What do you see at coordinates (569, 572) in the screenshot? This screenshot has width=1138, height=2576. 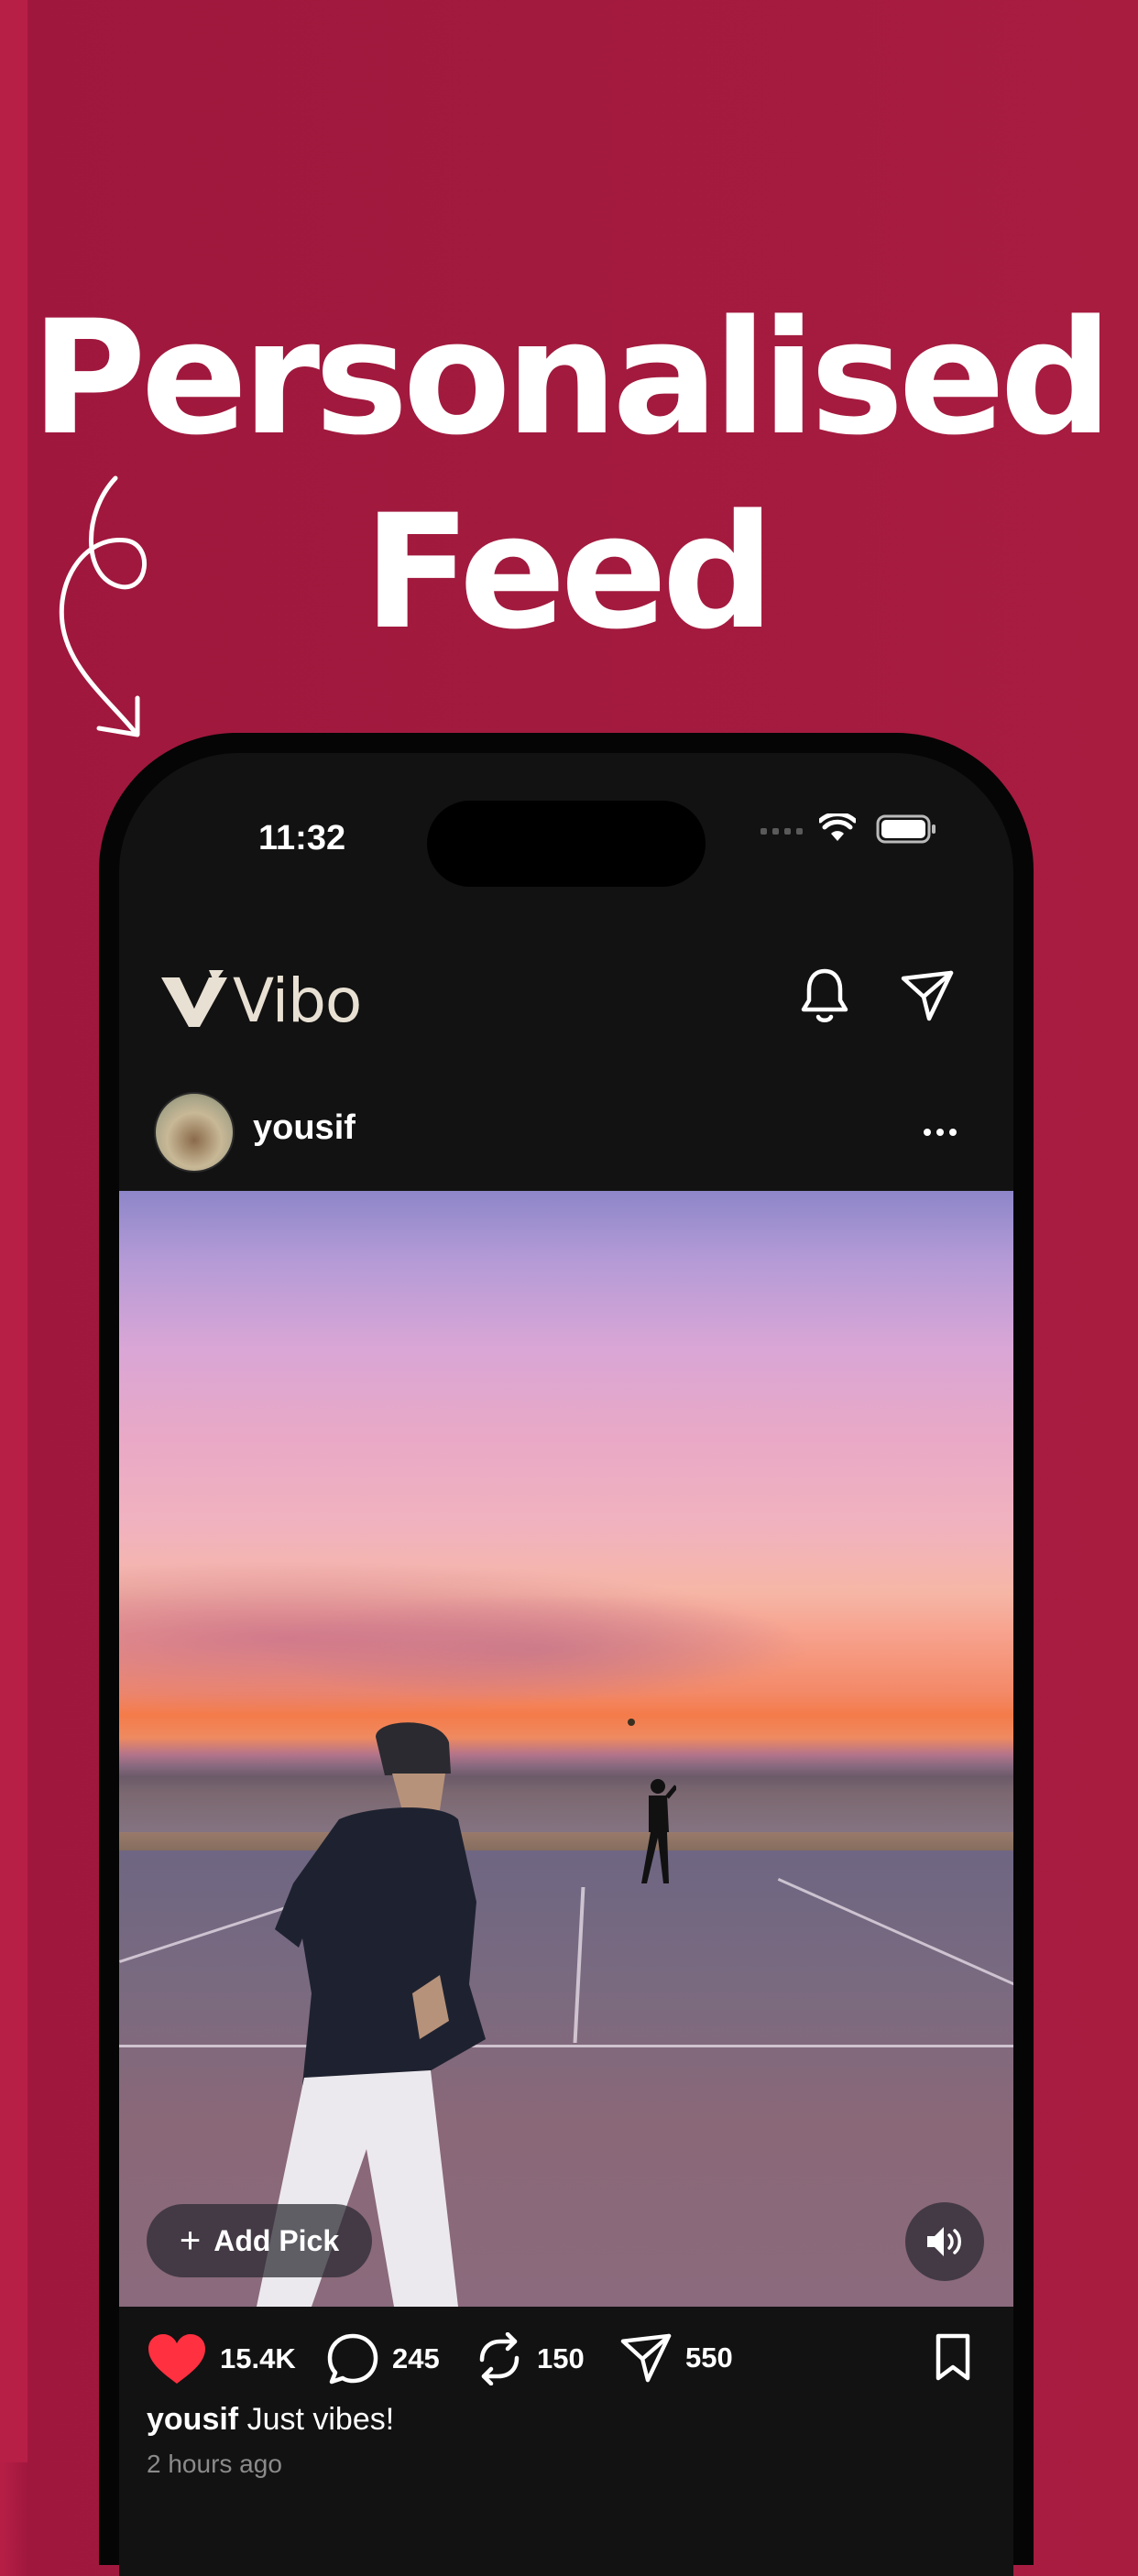 I see `headline-line-2: Feed` at bounding box center [569, 572].